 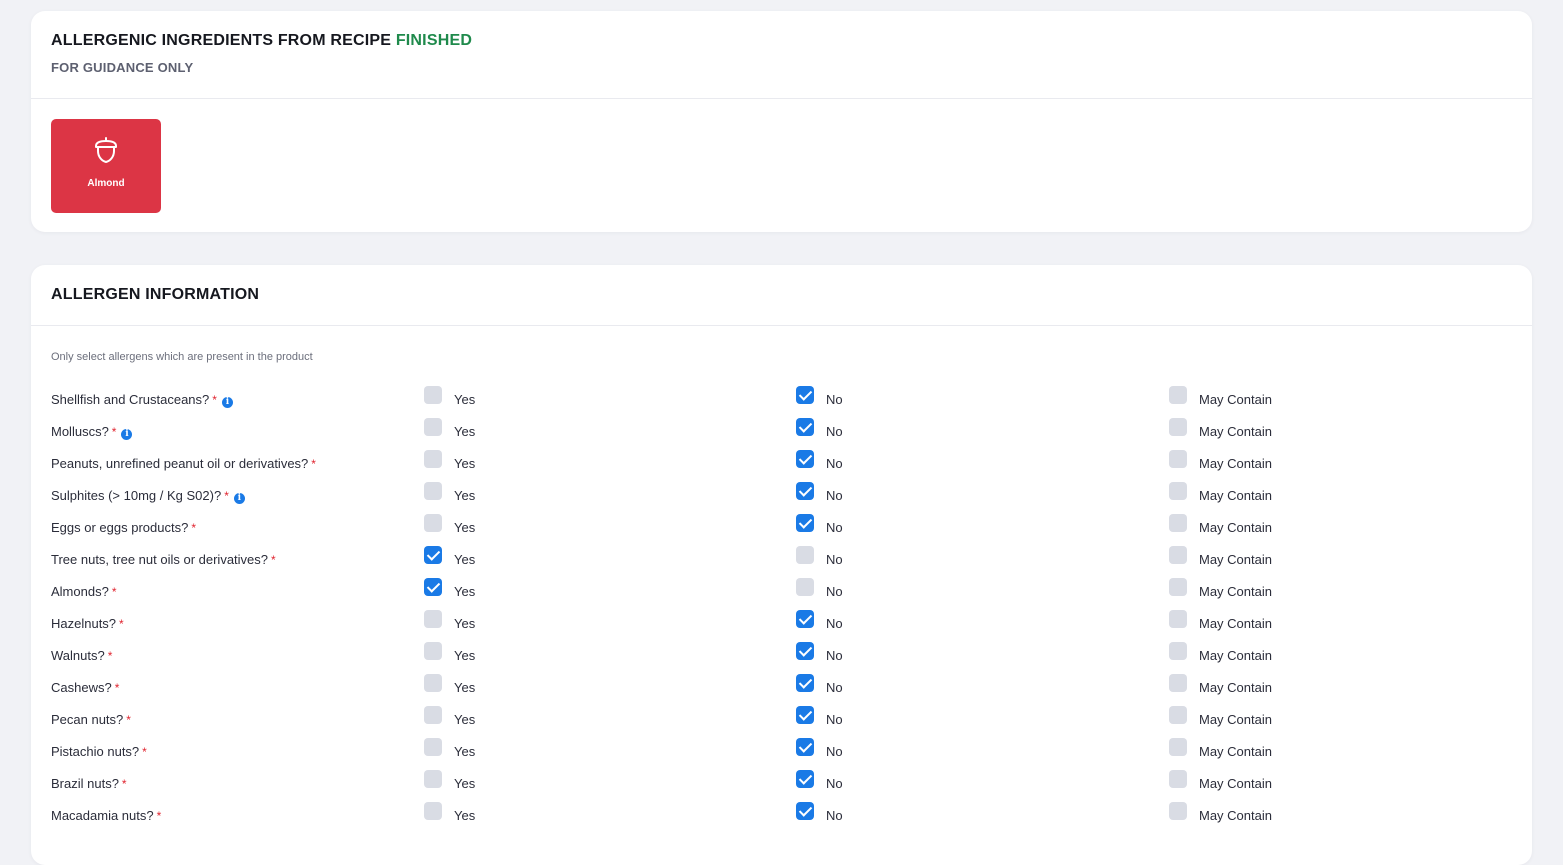 I want to click on question-label: Walnuts? *, so click(x=81, y=656).